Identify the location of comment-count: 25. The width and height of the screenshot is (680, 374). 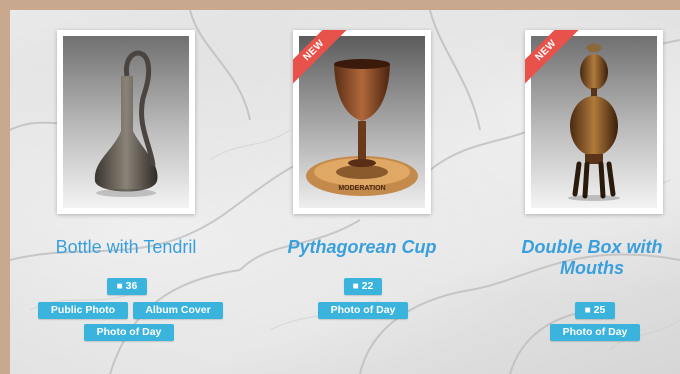
(599, 310).